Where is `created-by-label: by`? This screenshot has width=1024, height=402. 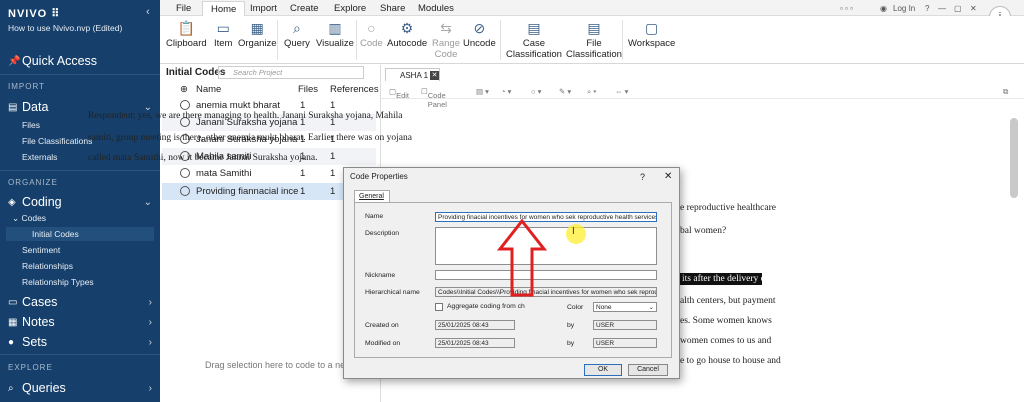
created-by-label: by is located at coordinates (571, 325).